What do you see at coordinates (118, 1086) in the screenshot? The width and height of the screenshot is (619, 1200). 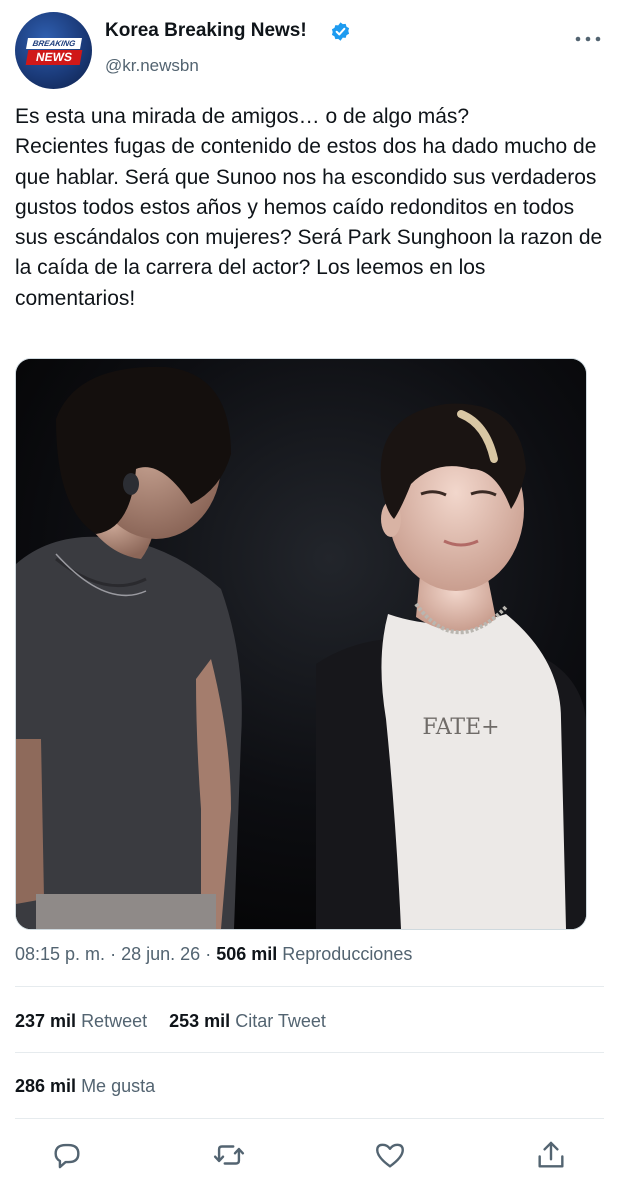 I see `like-label: Me gusta` at bounding box center [118, 1086].